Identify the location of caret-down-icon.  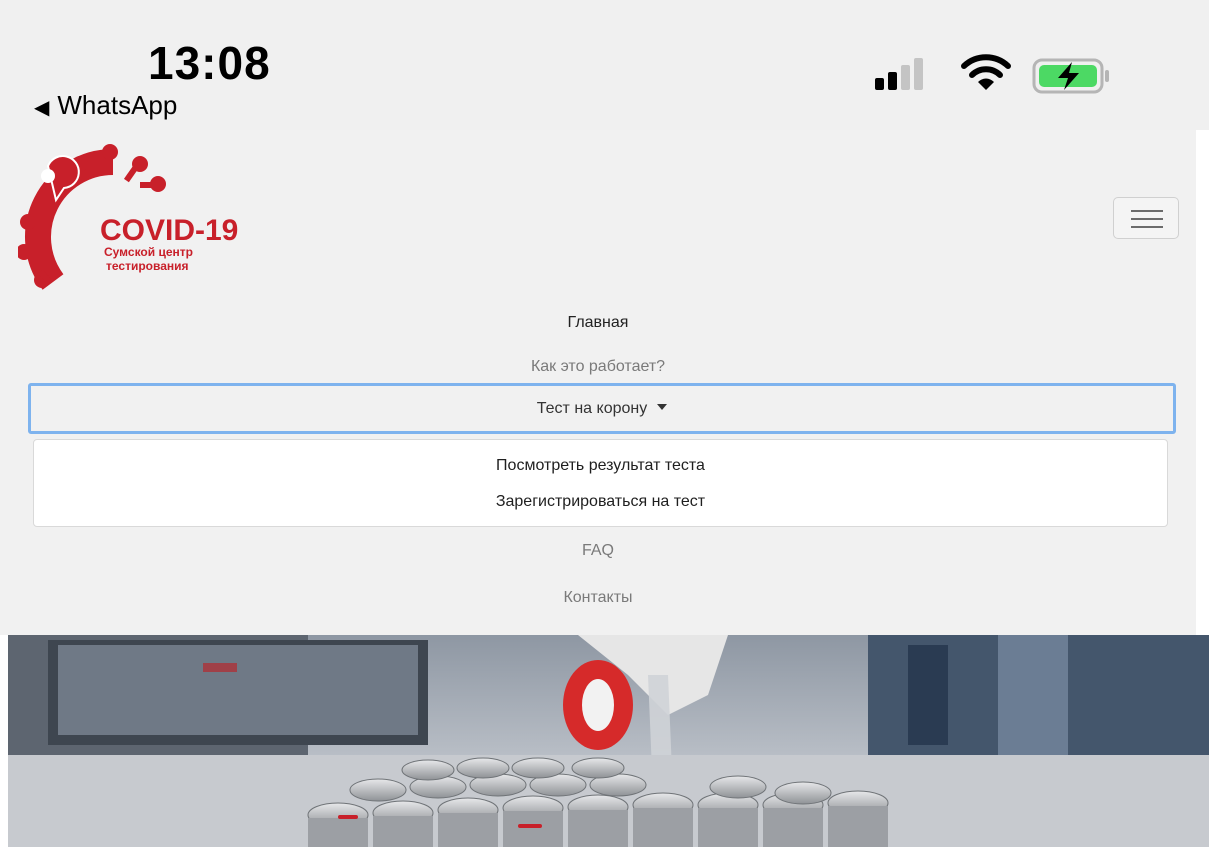
(662, 407).